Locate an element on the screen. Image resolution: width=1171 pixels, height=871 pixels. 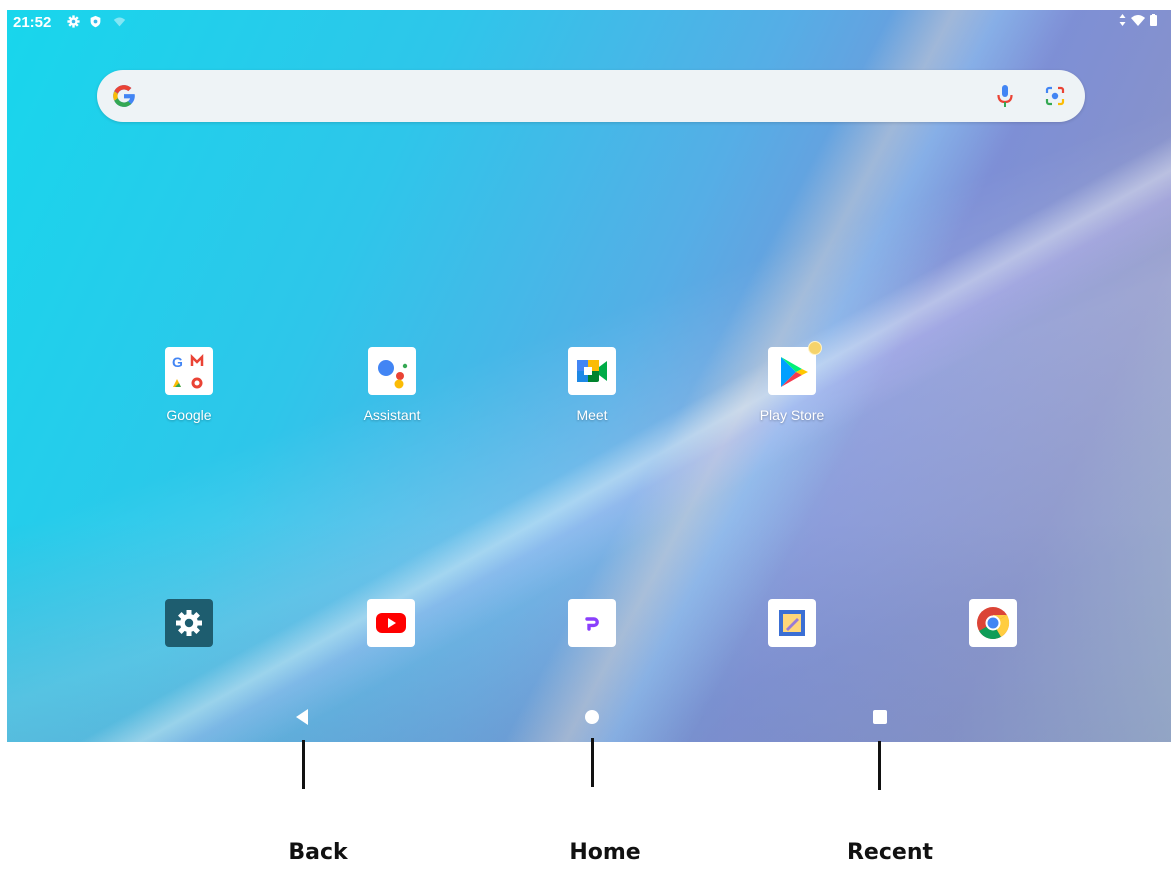
app-meet: Meet is located at coordinates (592, 385).